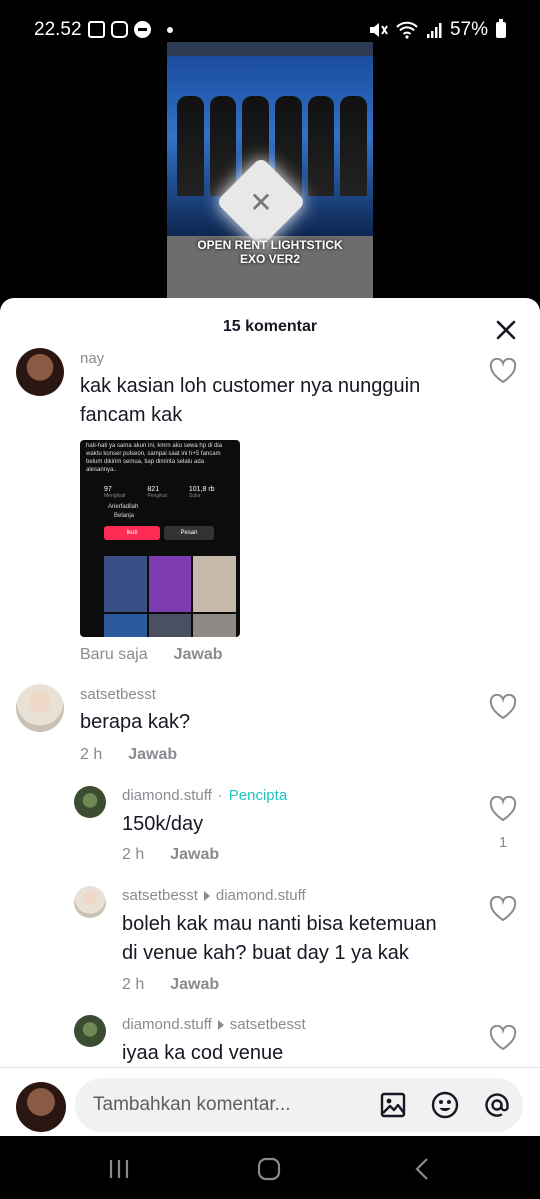  Describe the element at coordinates (214, 895) in the screenshot. I see `reply-header: satsetbesst diamond.stuff` at that location.